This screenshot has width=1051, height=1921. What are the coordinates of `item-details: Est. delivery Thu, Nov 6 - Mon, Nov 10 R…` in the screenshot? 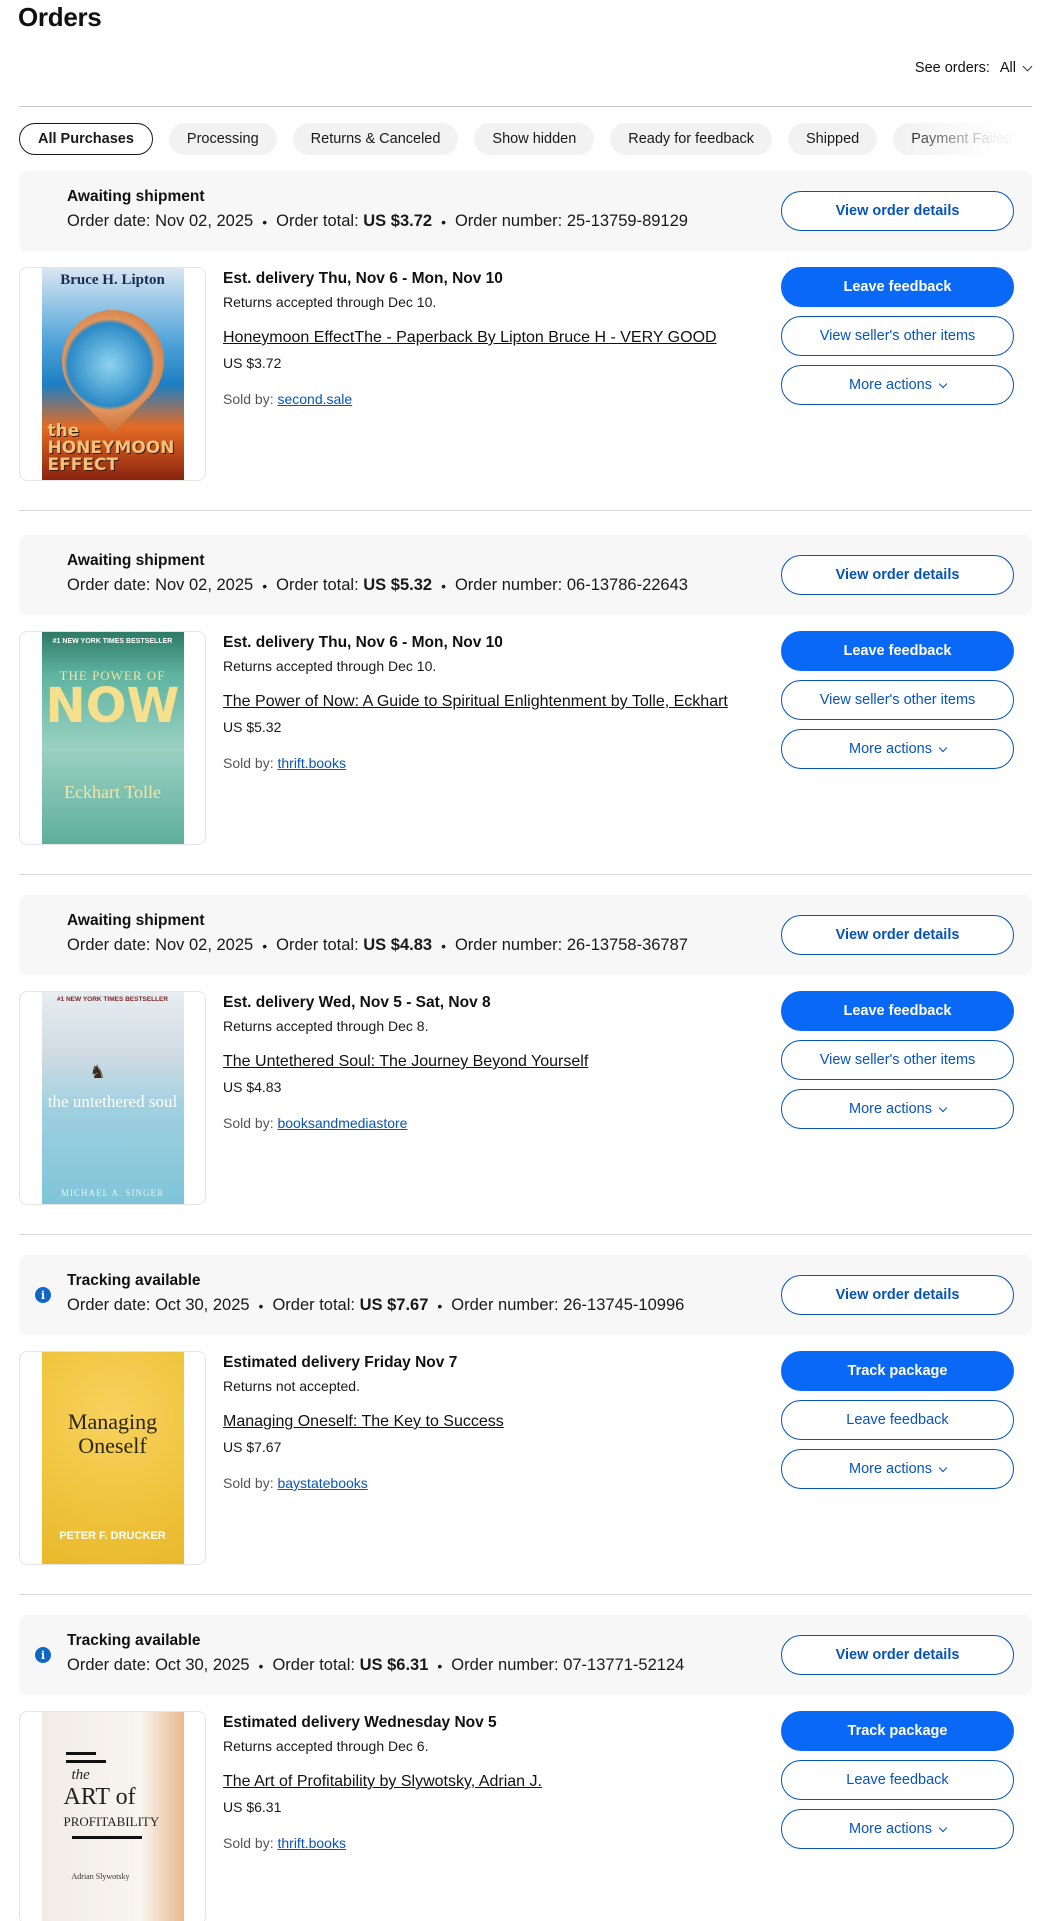 It's located at (498, 337).